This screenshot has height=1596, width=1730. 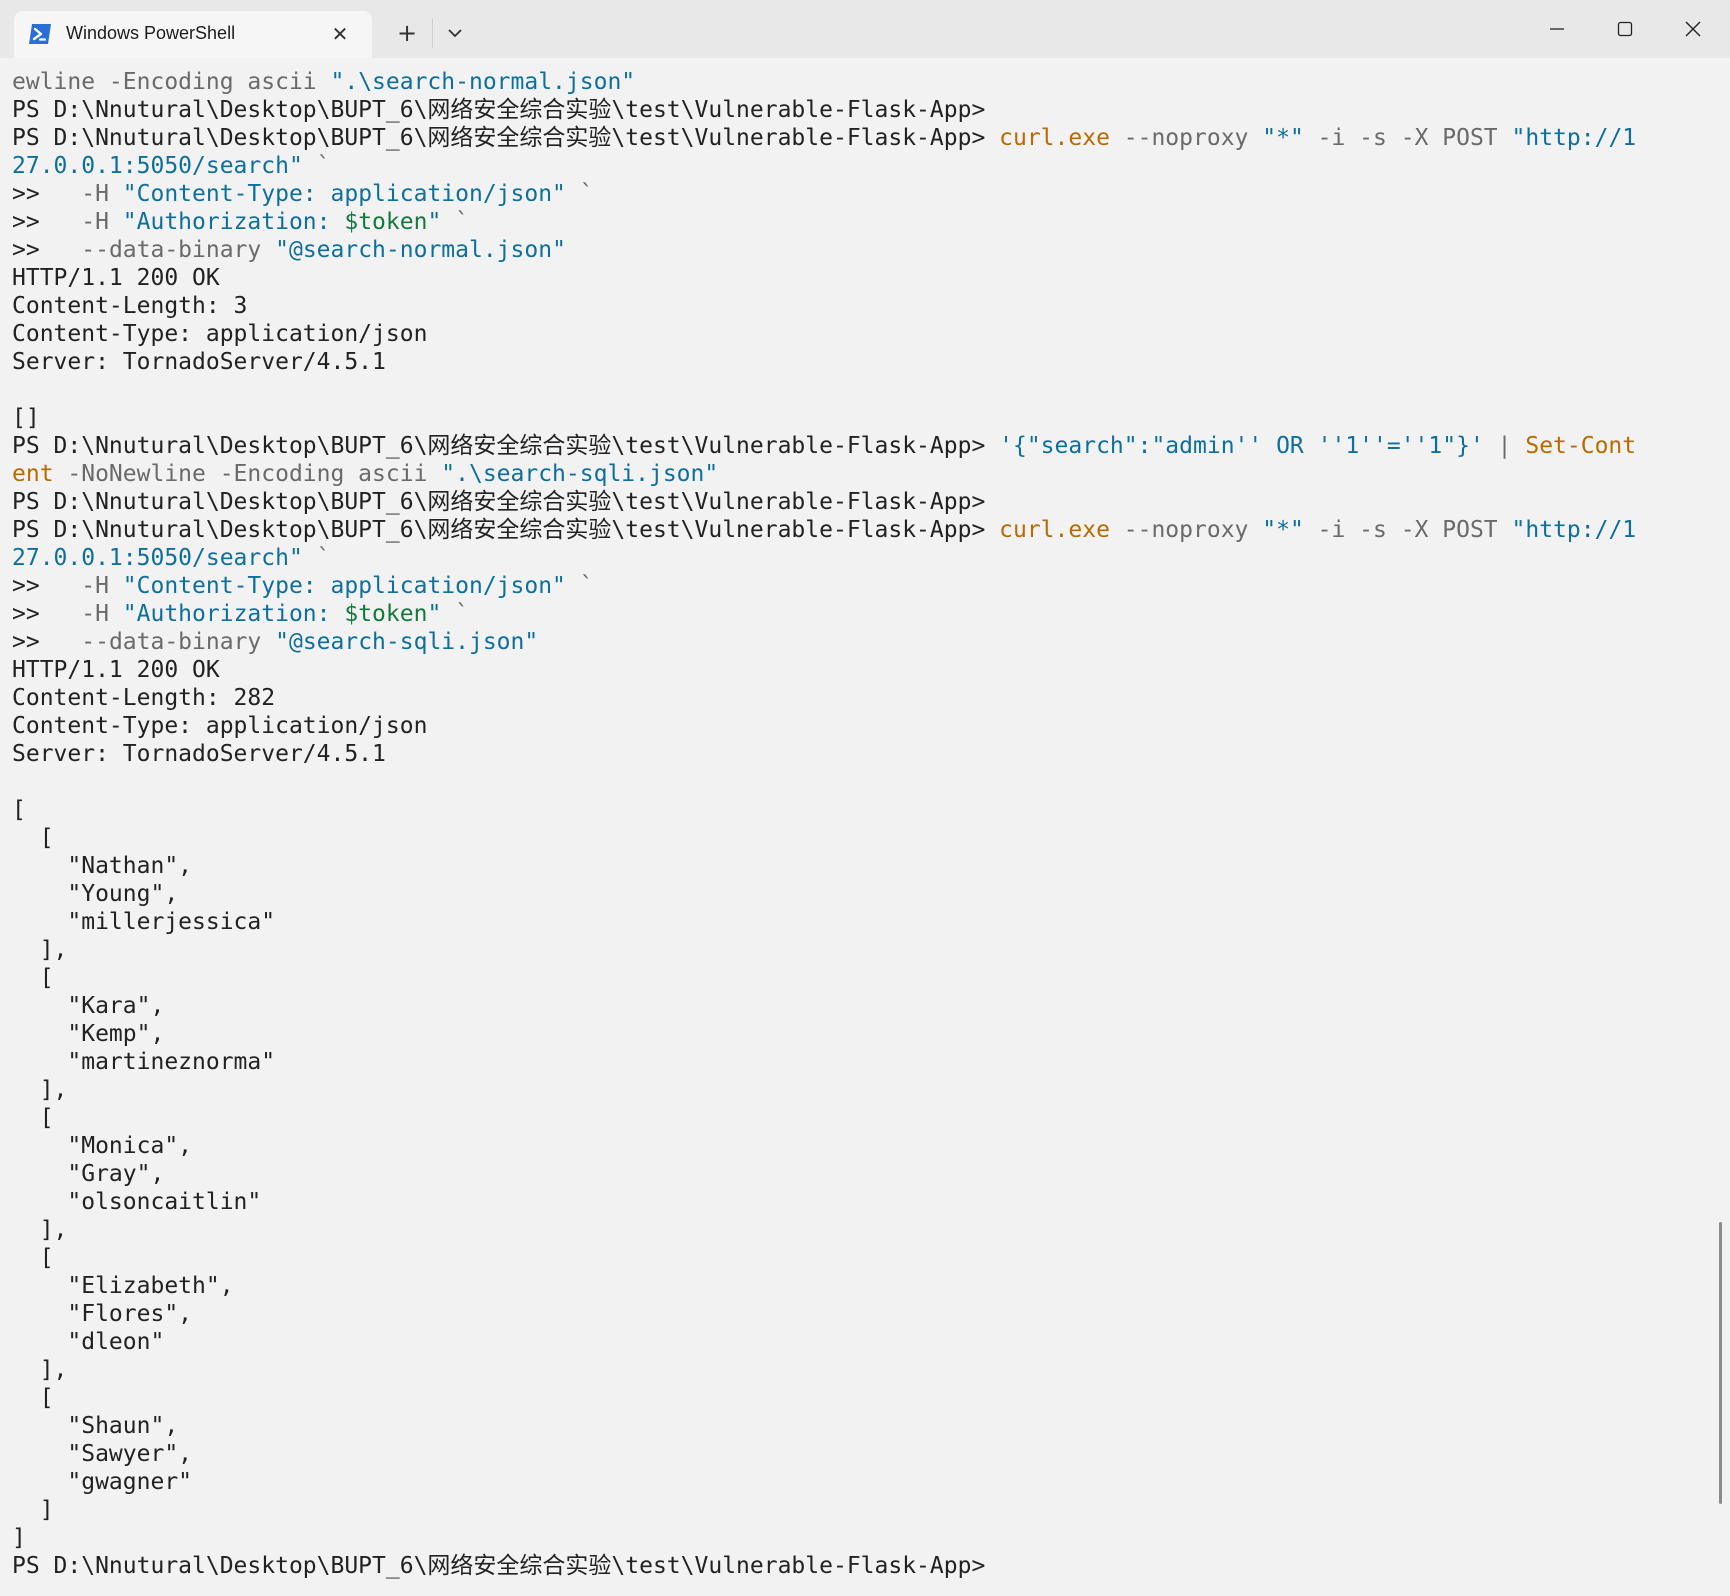 I want to click on terminal-text-segment: "Nathan",, so click(x=102, y=866).